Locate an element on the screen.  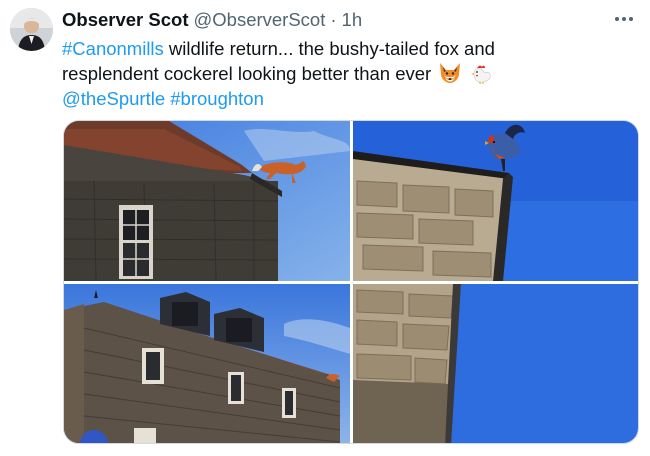
author-handle: @ObserverScot is located at coordinates (259, 20).